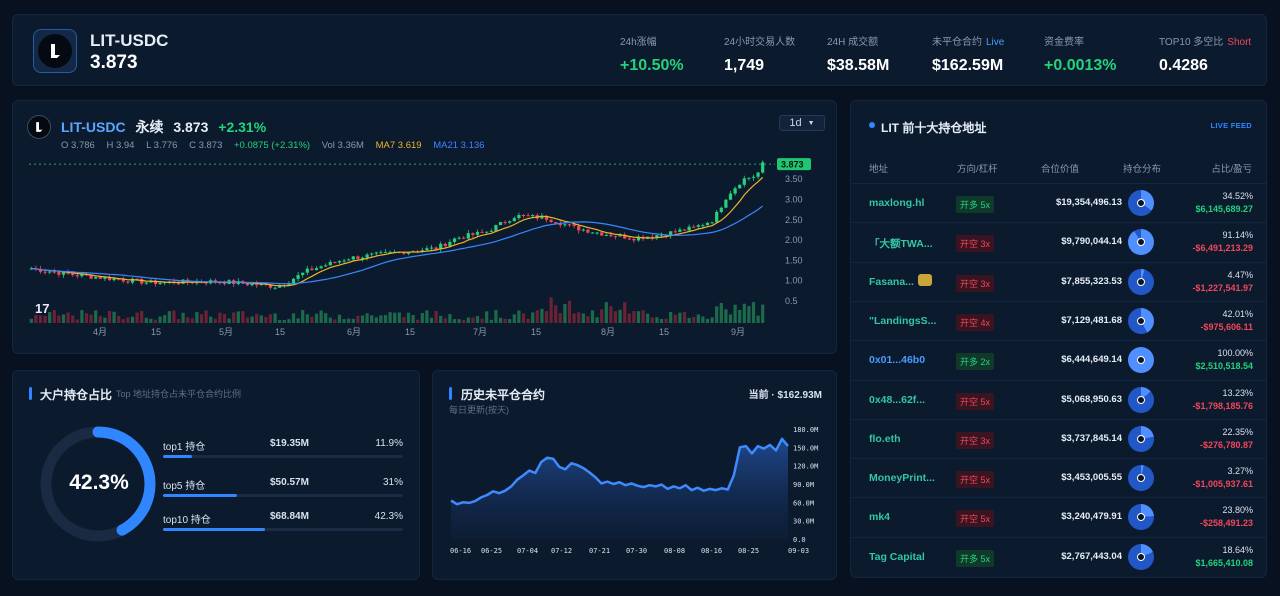  What do you see at coordinates (1091, 242) in the screenshot?
I see `holder-position-value: $9,790,044.14` at bounding box center [1091, 242].